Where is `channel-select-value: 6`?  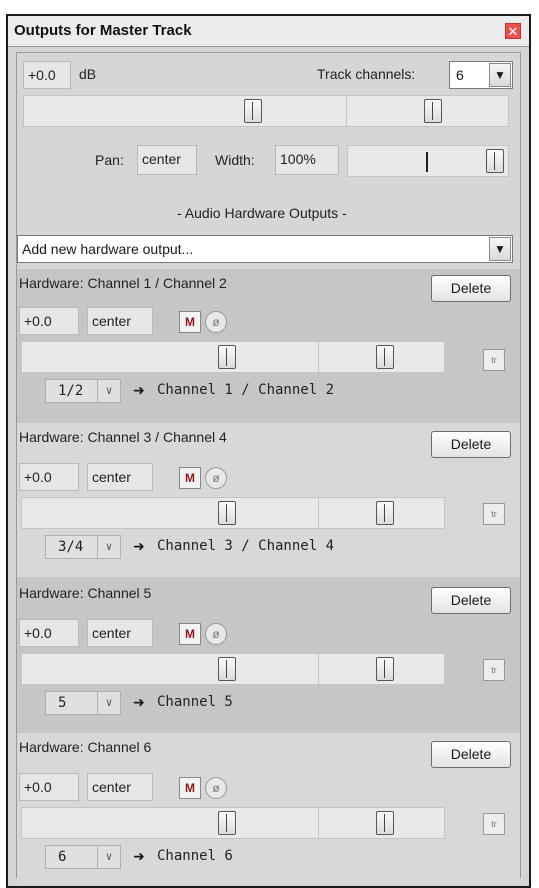
channel-select-value: 6 is located at coordinates (62, 857).